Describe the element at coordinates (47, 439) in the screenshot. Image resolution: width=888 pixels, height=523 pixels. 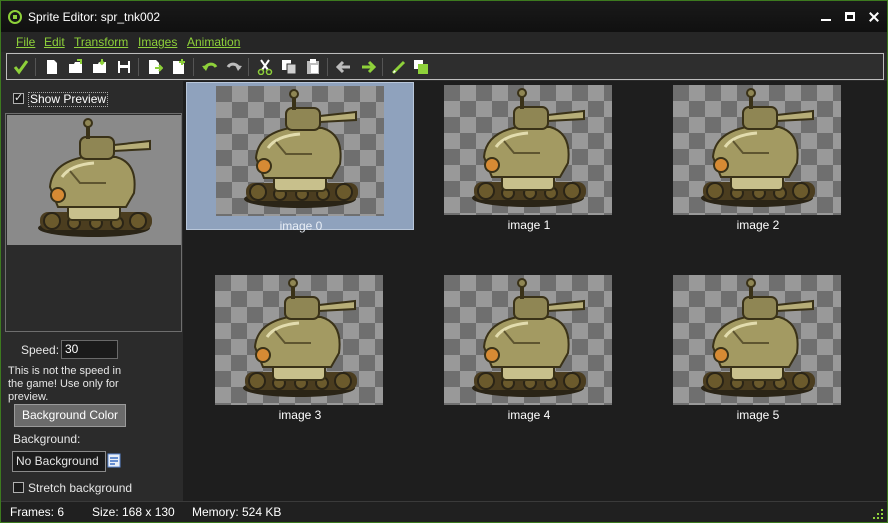
I see `background-label: Background:` at that location.